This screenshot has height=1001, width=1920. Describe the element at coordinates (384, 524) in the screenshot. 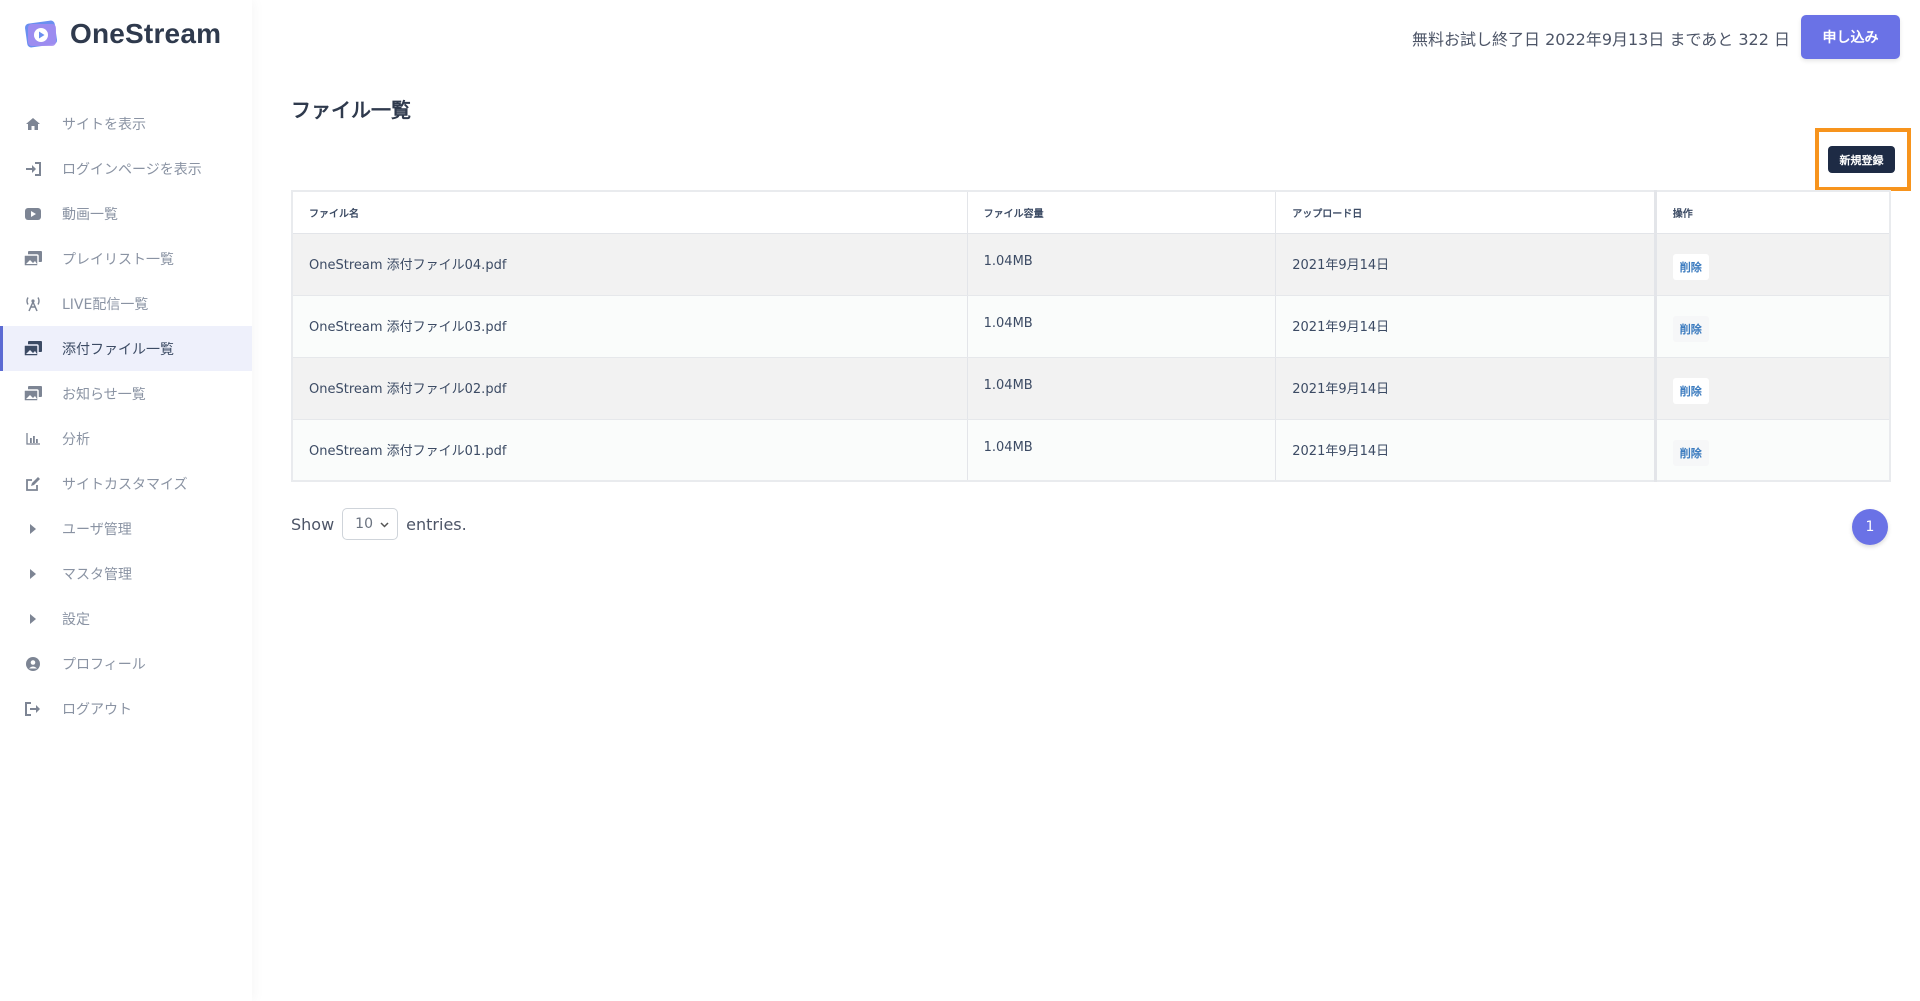

I see `chevron-down-icon` at that location.